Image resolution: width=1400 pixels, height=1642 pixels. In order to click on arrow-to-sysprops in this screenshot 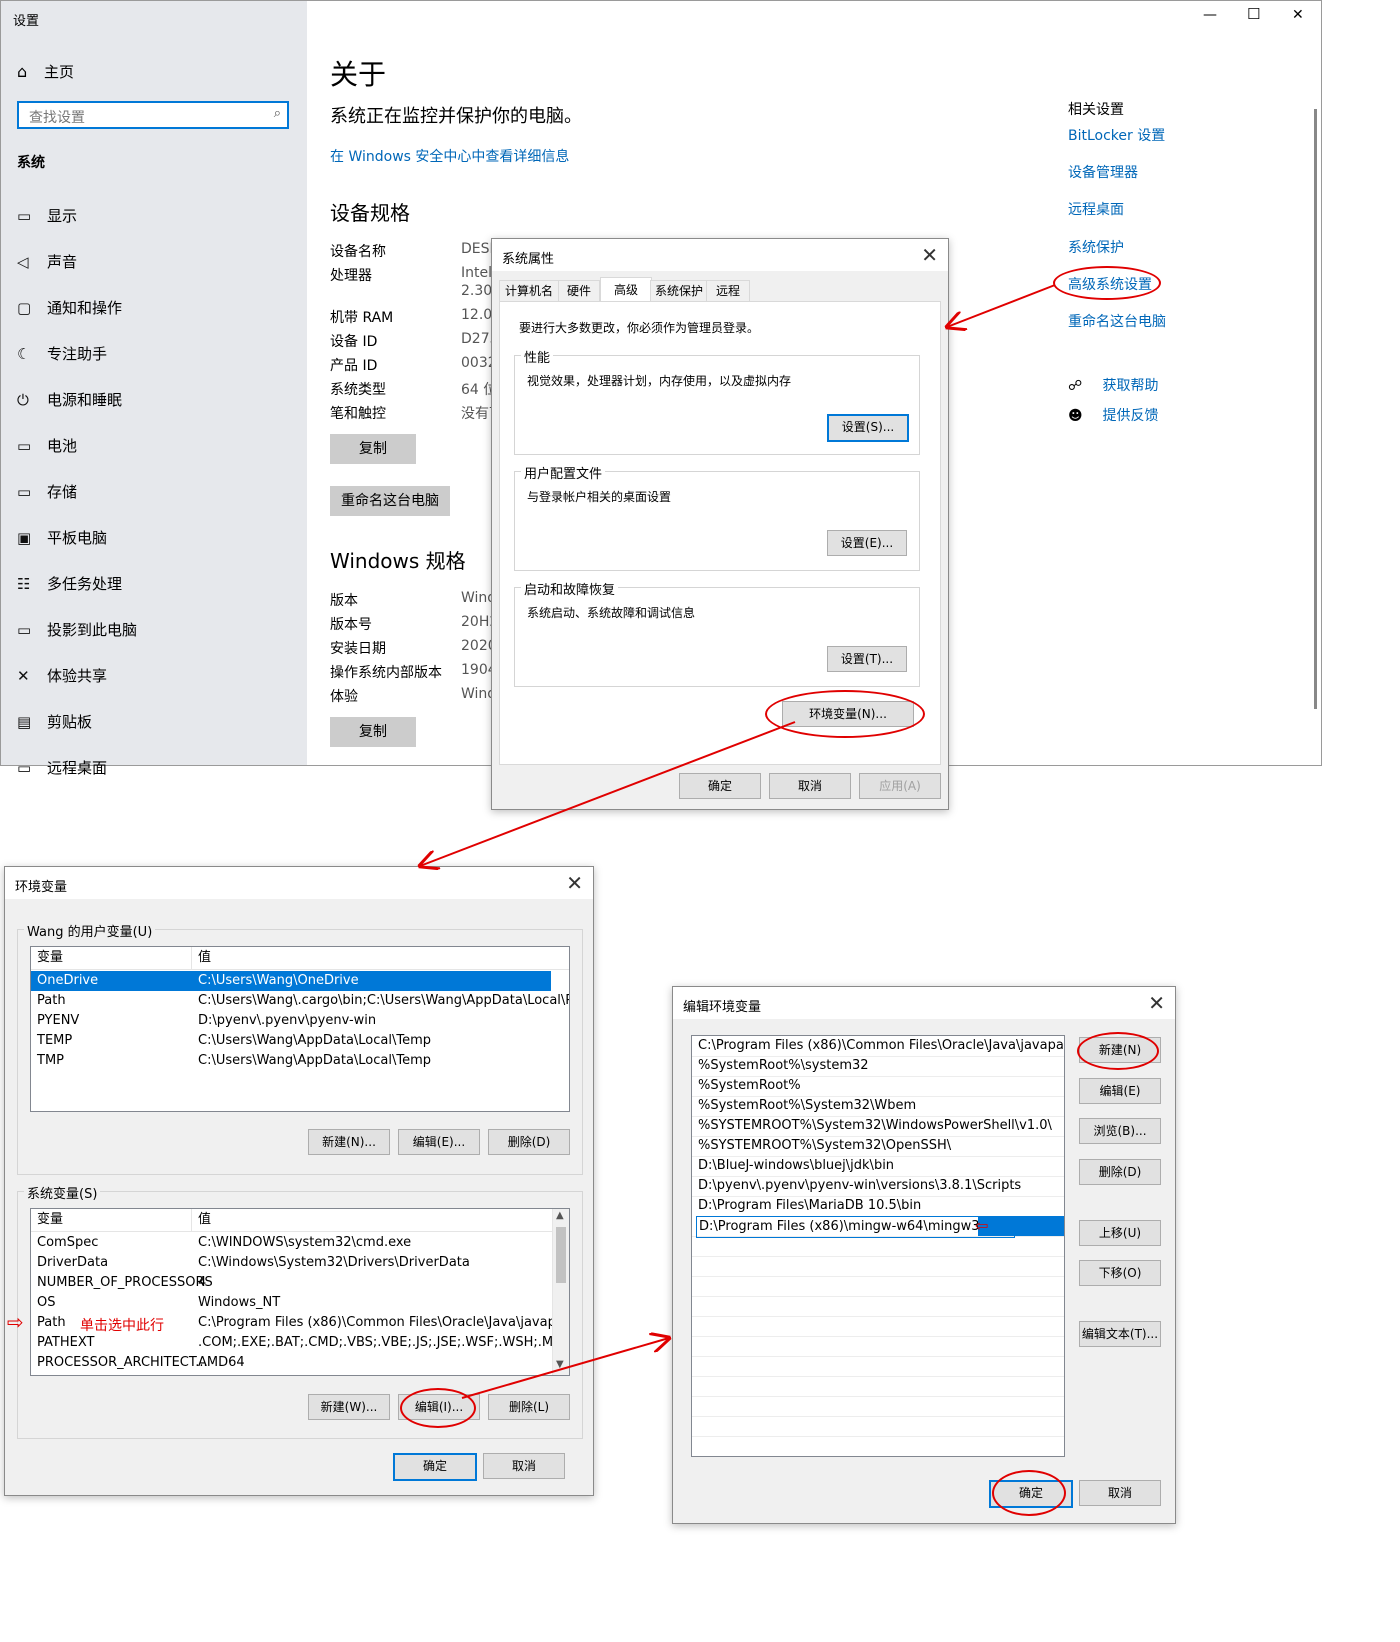, I will do `click(1001, 305)`.